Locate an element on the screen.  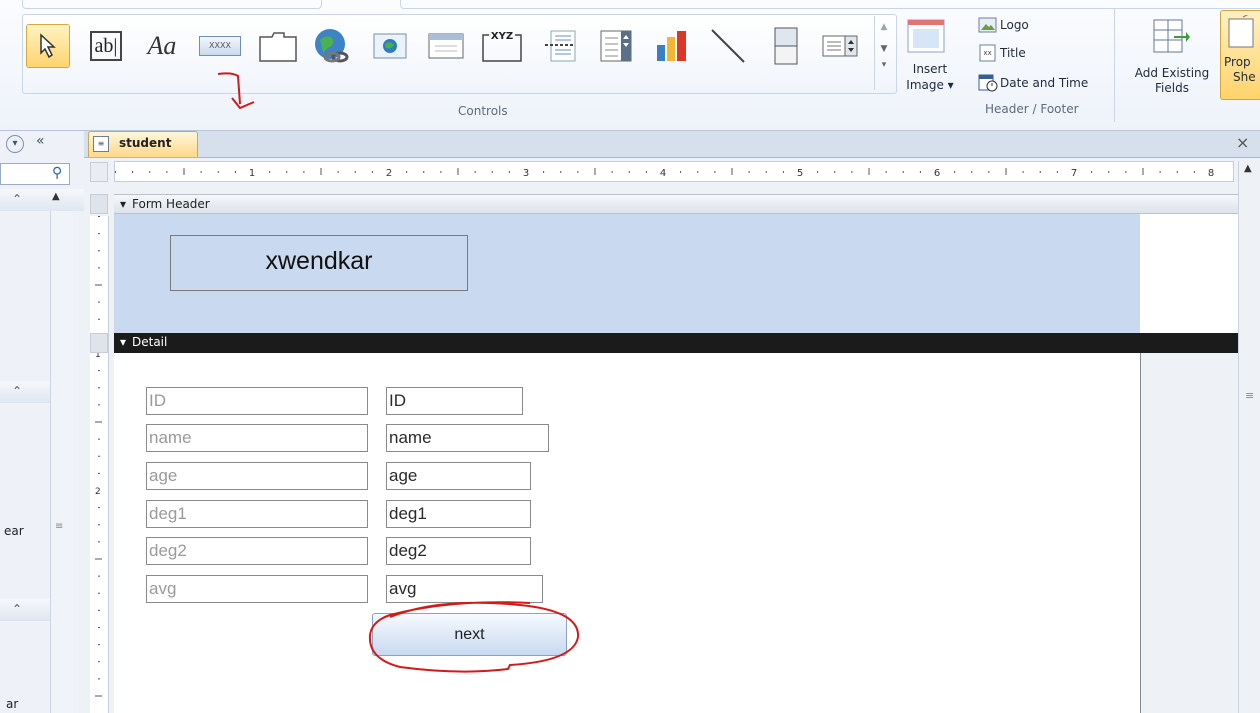
label-tool-button: Aa is located at coordinates (162, 46).